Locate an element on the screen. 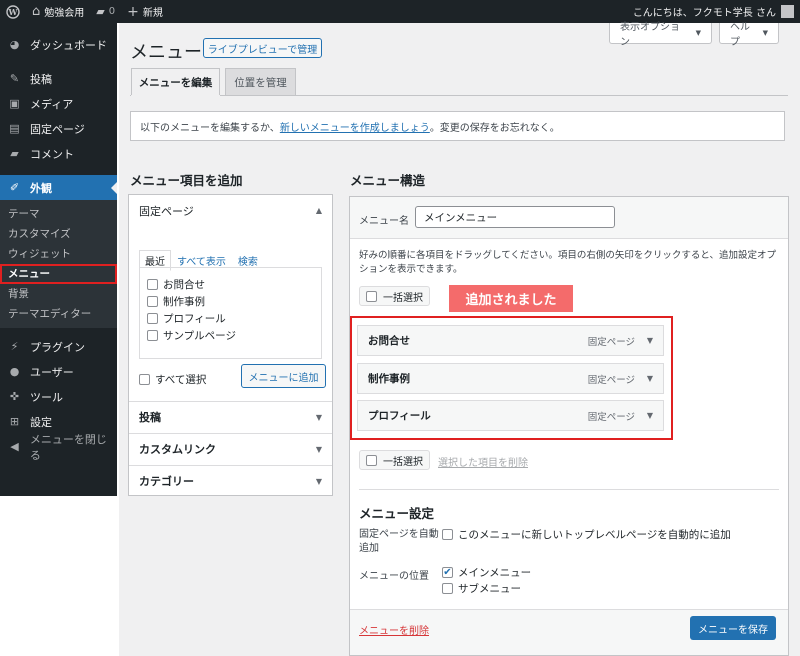  menu-label: 設定 is located at coordinates (41, 422).